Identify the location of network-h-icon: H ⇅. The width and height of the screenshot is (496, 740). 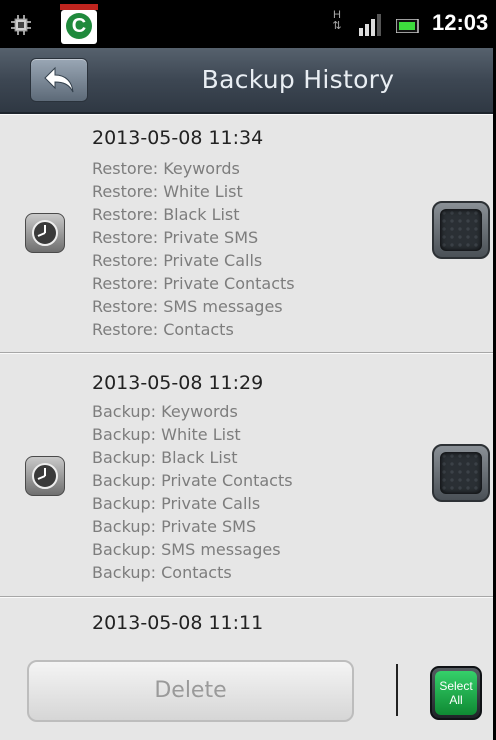
(337, 20).